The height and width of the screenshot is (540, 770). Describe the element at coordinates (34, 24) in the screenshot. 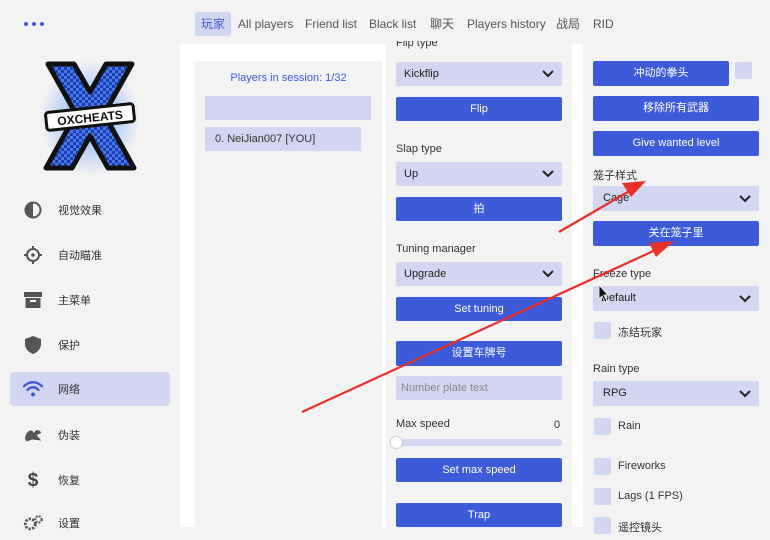

I see `menu-dots-icon` at that location.